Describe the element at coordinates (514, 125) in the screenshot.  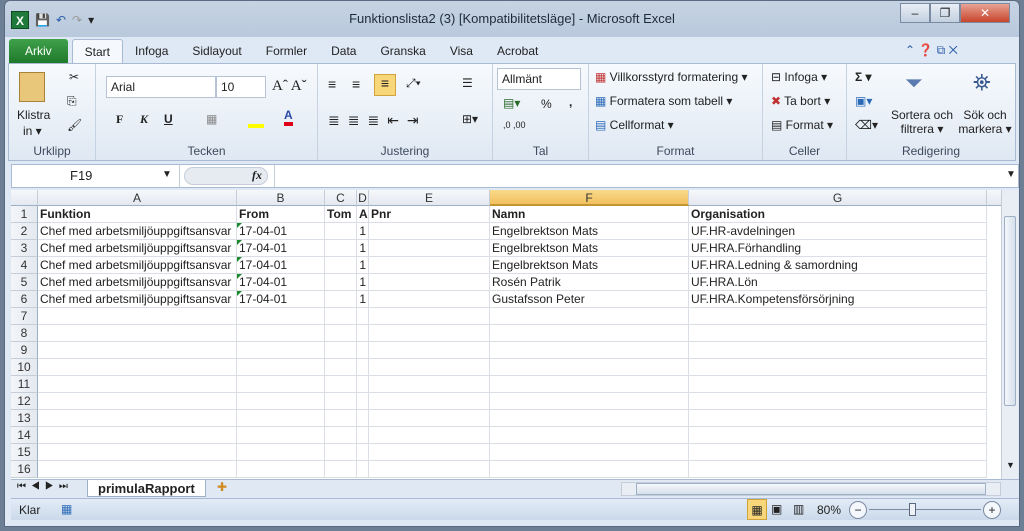
I see `decimal-icon: ,0 ,00` at that location.